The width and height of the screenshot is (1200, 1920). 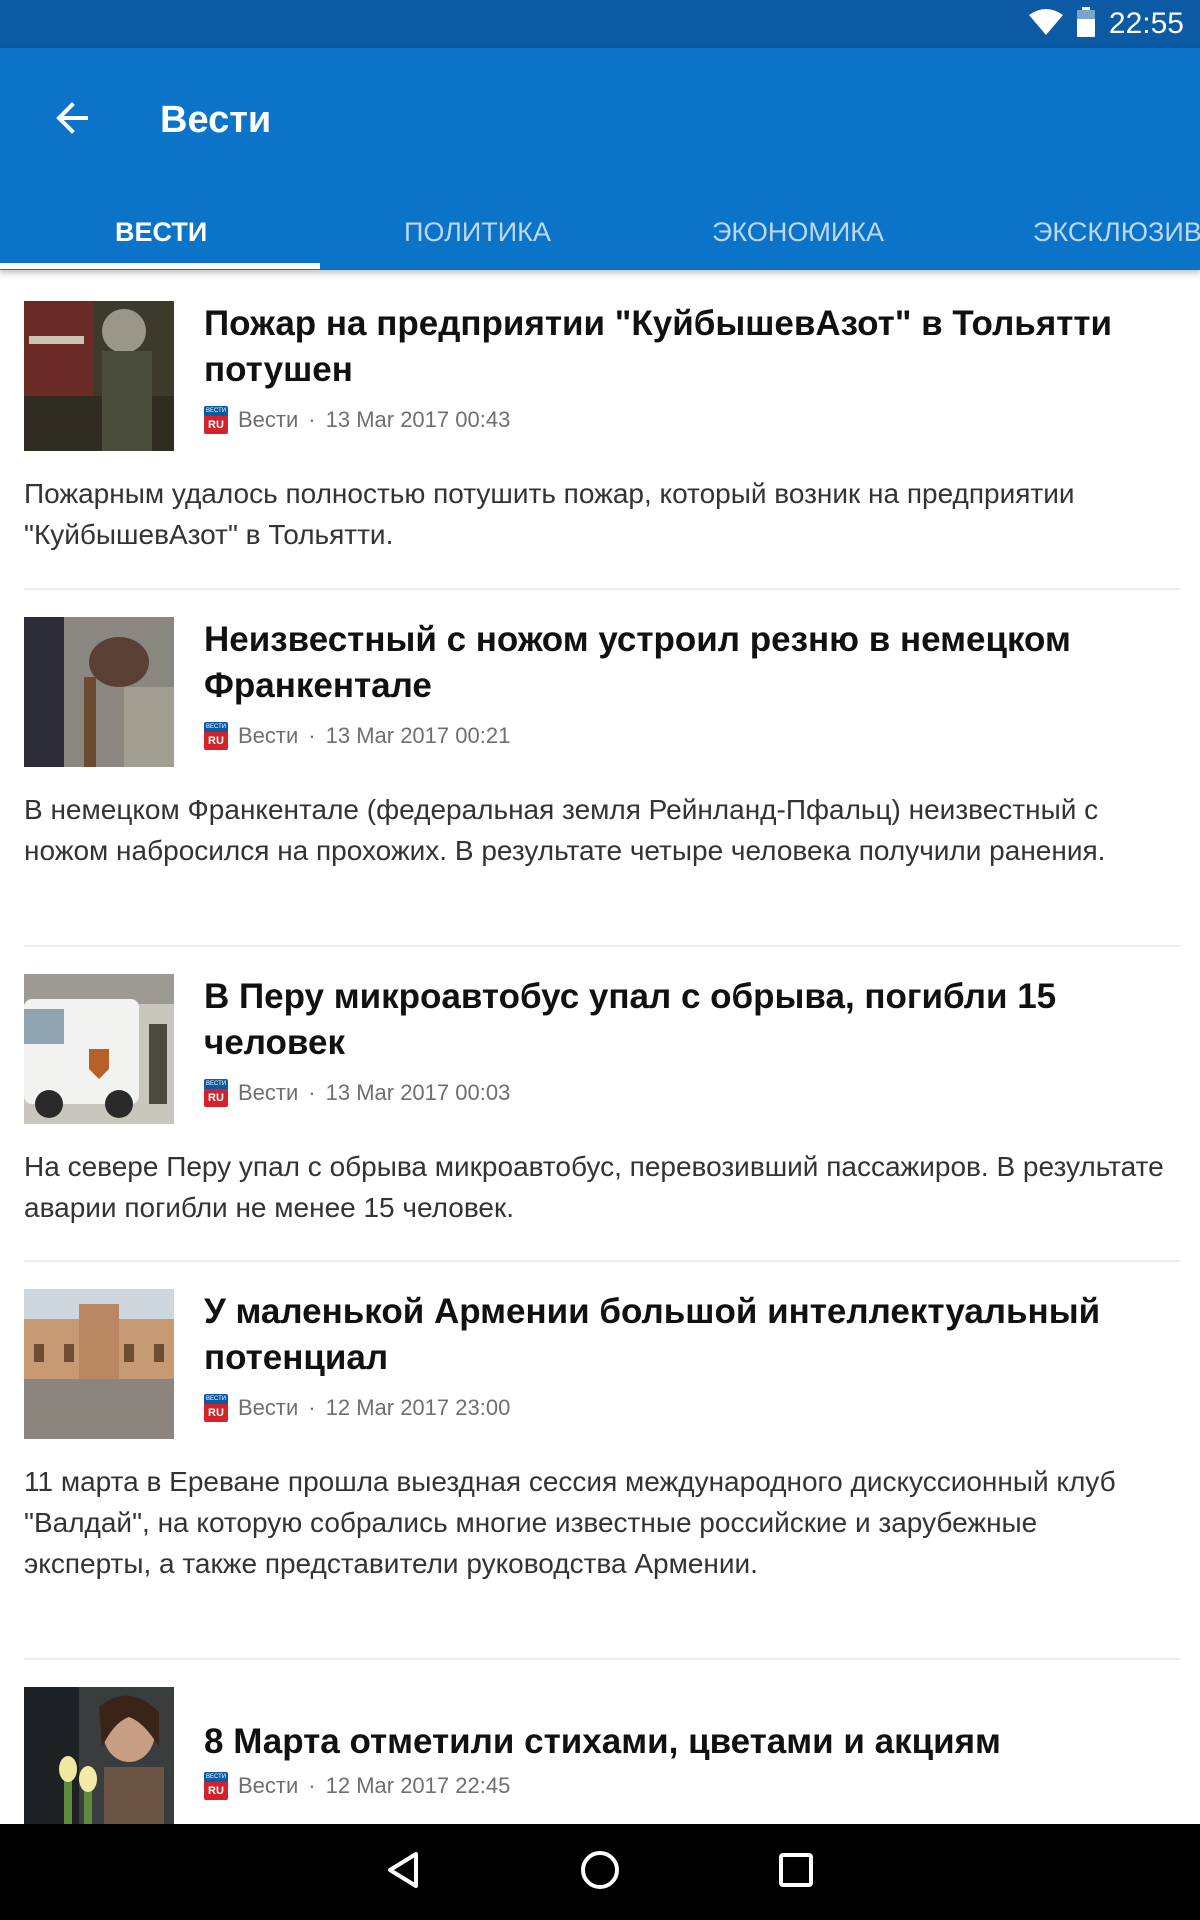 What do you see at coordinates (1045, 24) in the screenshot?
I see `wifi-icon` at bounding box center [1045, 24].